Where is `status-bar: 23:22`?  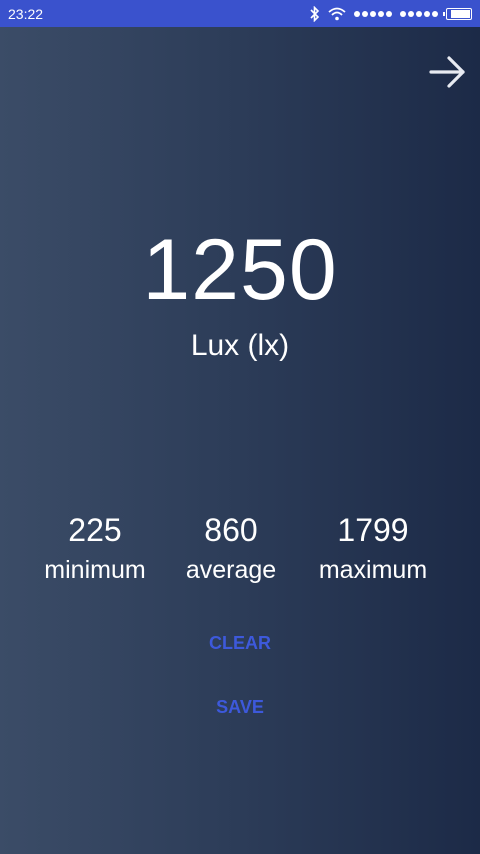
status-bar: 23:22 is located at coordinates (240, 13).